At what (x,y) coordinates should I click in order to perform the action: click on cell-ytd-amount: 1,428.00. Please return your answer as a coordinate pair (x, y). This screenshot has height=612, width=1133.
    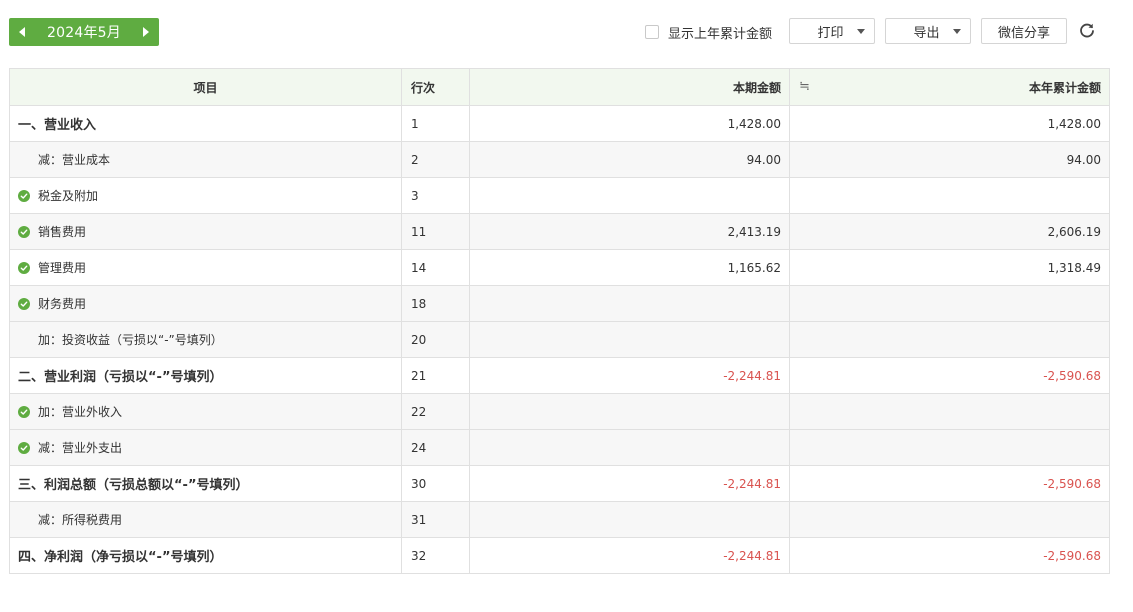
    Looking at the image, I should click on (949, 123).